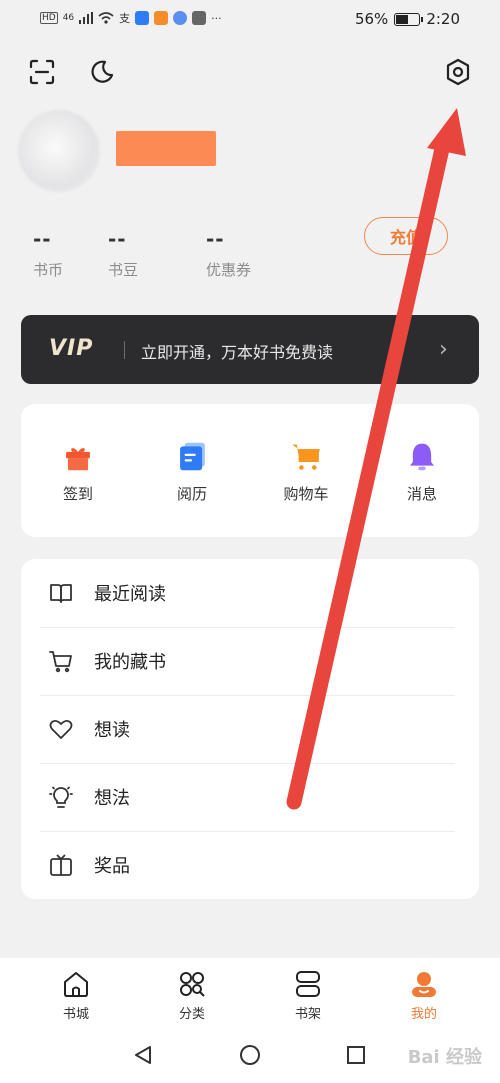 Image resolution: width=500 pixels, height=1083 pixels. I want to click on chevron-right-icon: ›, so click(443, 349).